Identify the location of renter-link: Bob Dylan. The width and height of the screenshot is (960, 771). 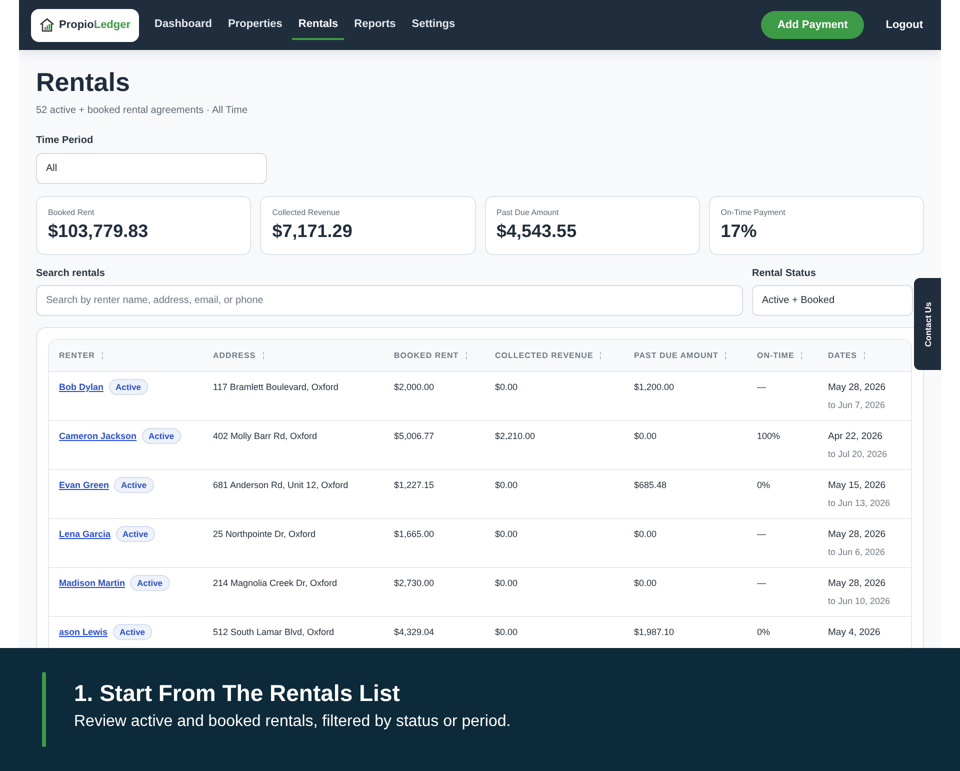
(81, 387).